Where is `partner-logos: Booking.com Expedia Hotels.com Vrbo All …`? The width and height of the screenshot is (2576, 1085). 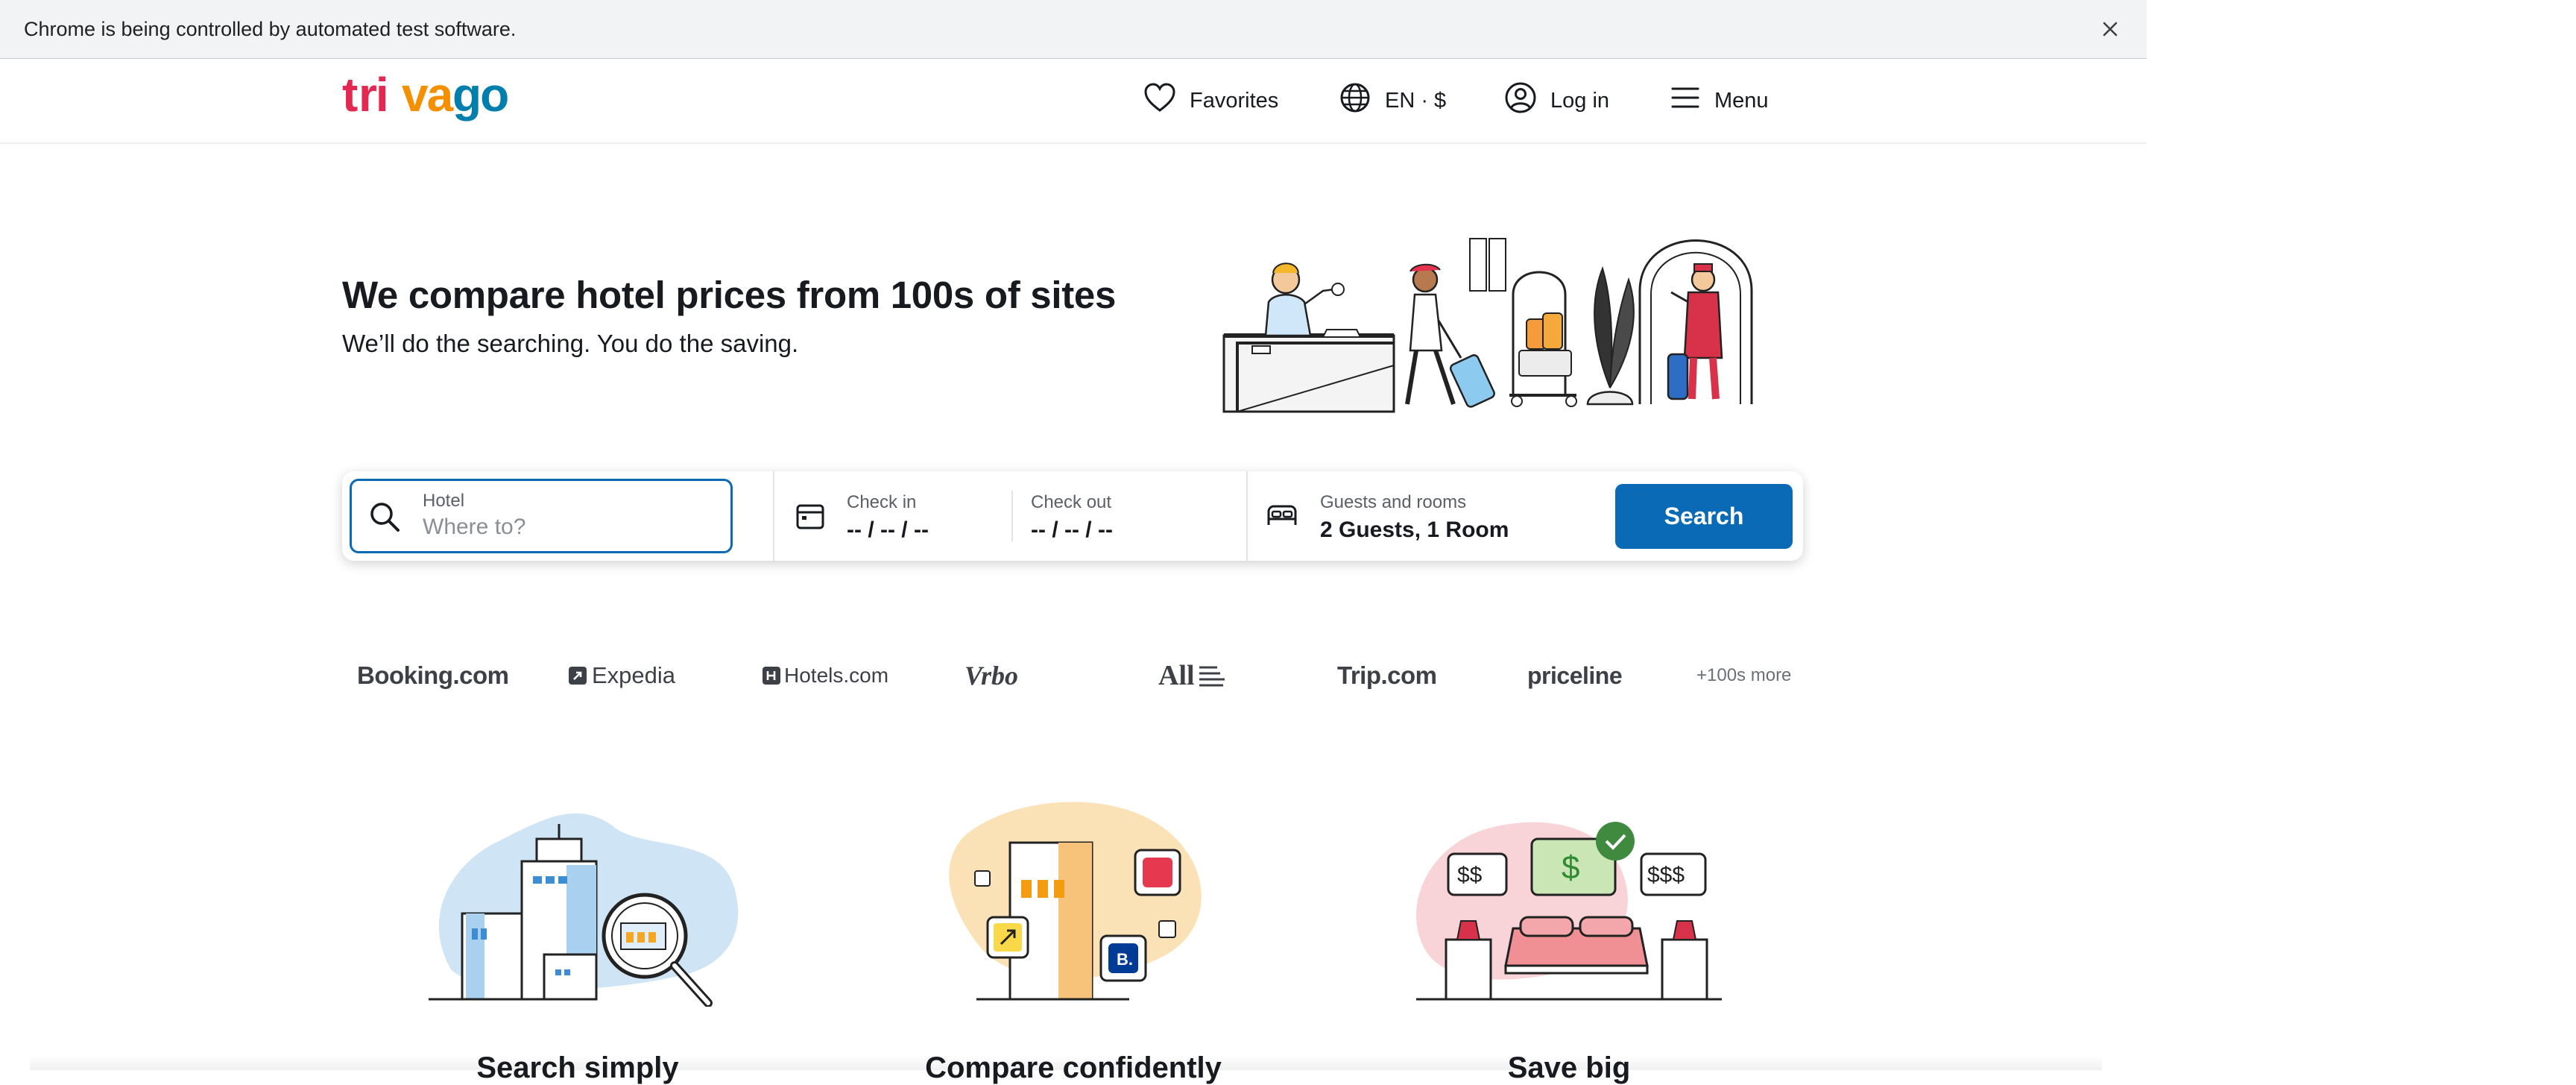
partner-logos: Booking.com Expedia Hotels.com Vrbo All … is located at coordinates (1072, 675).